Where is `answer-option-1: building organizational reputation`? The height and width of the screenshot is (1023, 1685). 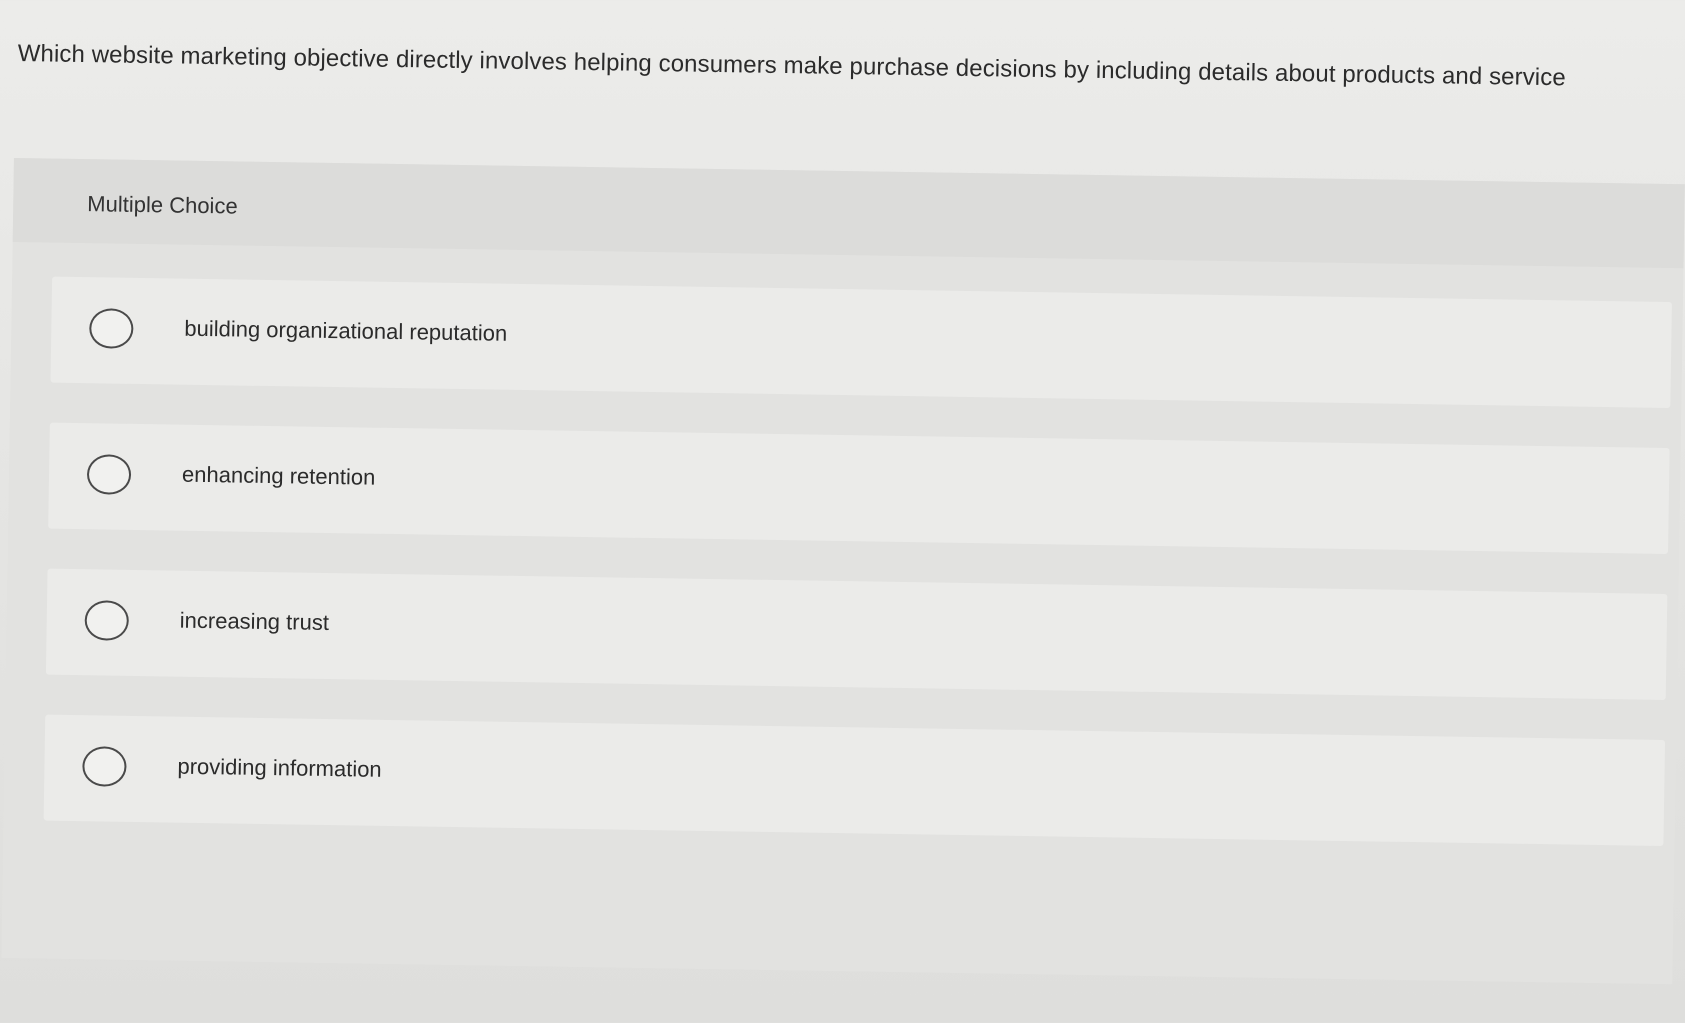 answer-option-1: building organizational reputation is located at coordinates (861, 342).